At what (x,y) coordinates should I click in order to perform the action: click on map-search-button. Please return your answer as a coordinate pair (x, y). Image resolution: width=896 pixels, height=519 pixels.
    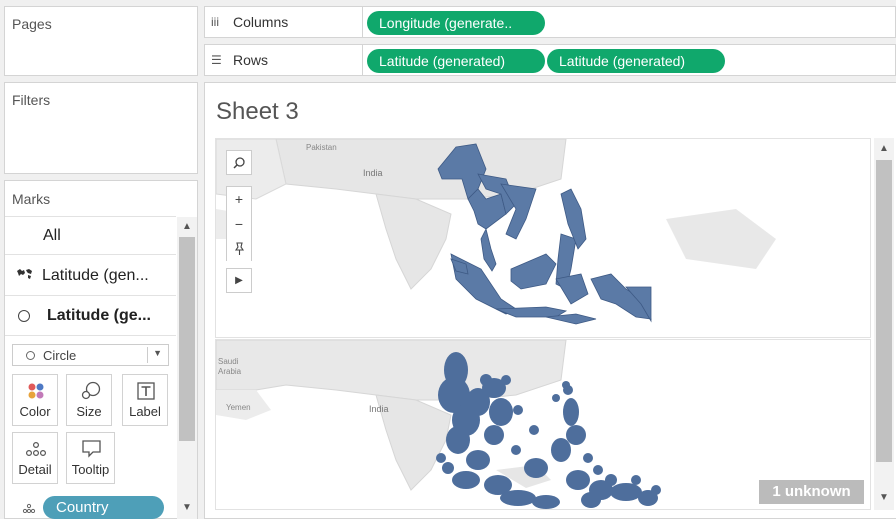
    Looking at the image, I should click on (239, 162).